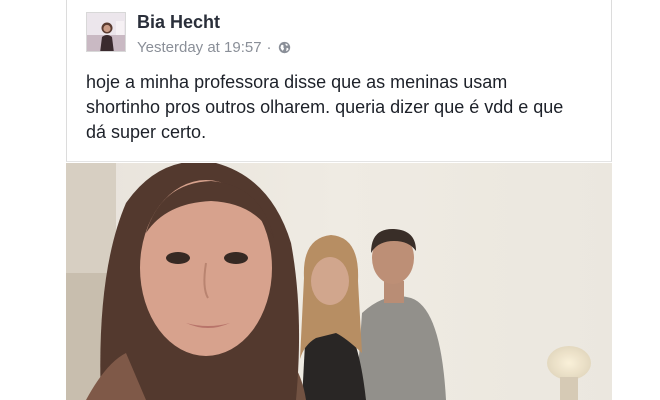 Image resolution: width=660 pixels, height=400 pixels. I want to click on avatar-image, so click(106, 32).